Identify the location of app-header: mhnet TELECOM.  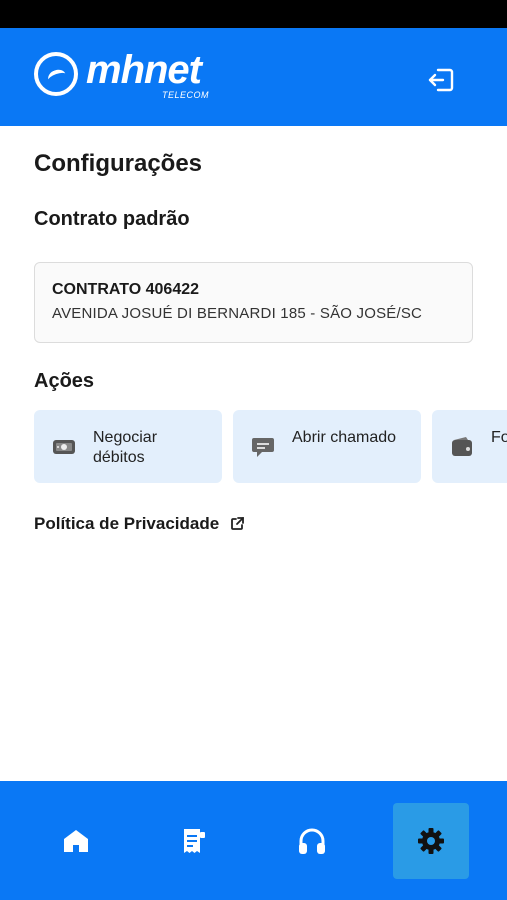
(253, 77).